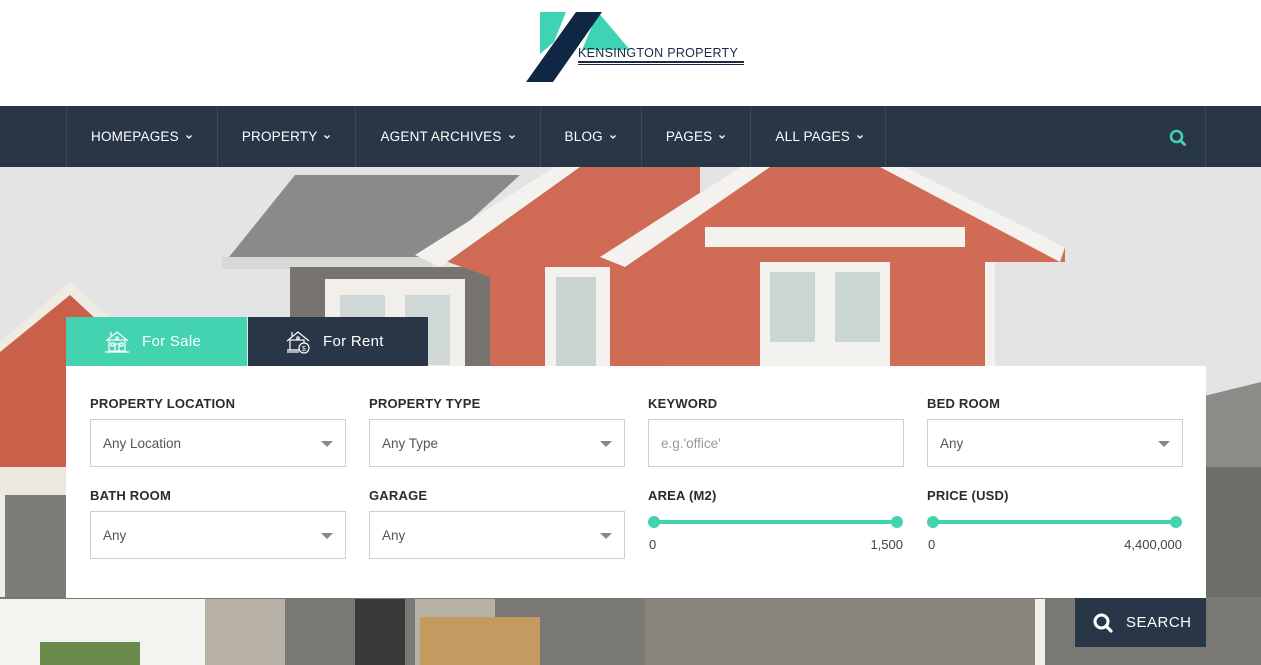 This screenshot has width=1261, height=665. I want to click on nav-item-label: PAGES, so click(689, 136).